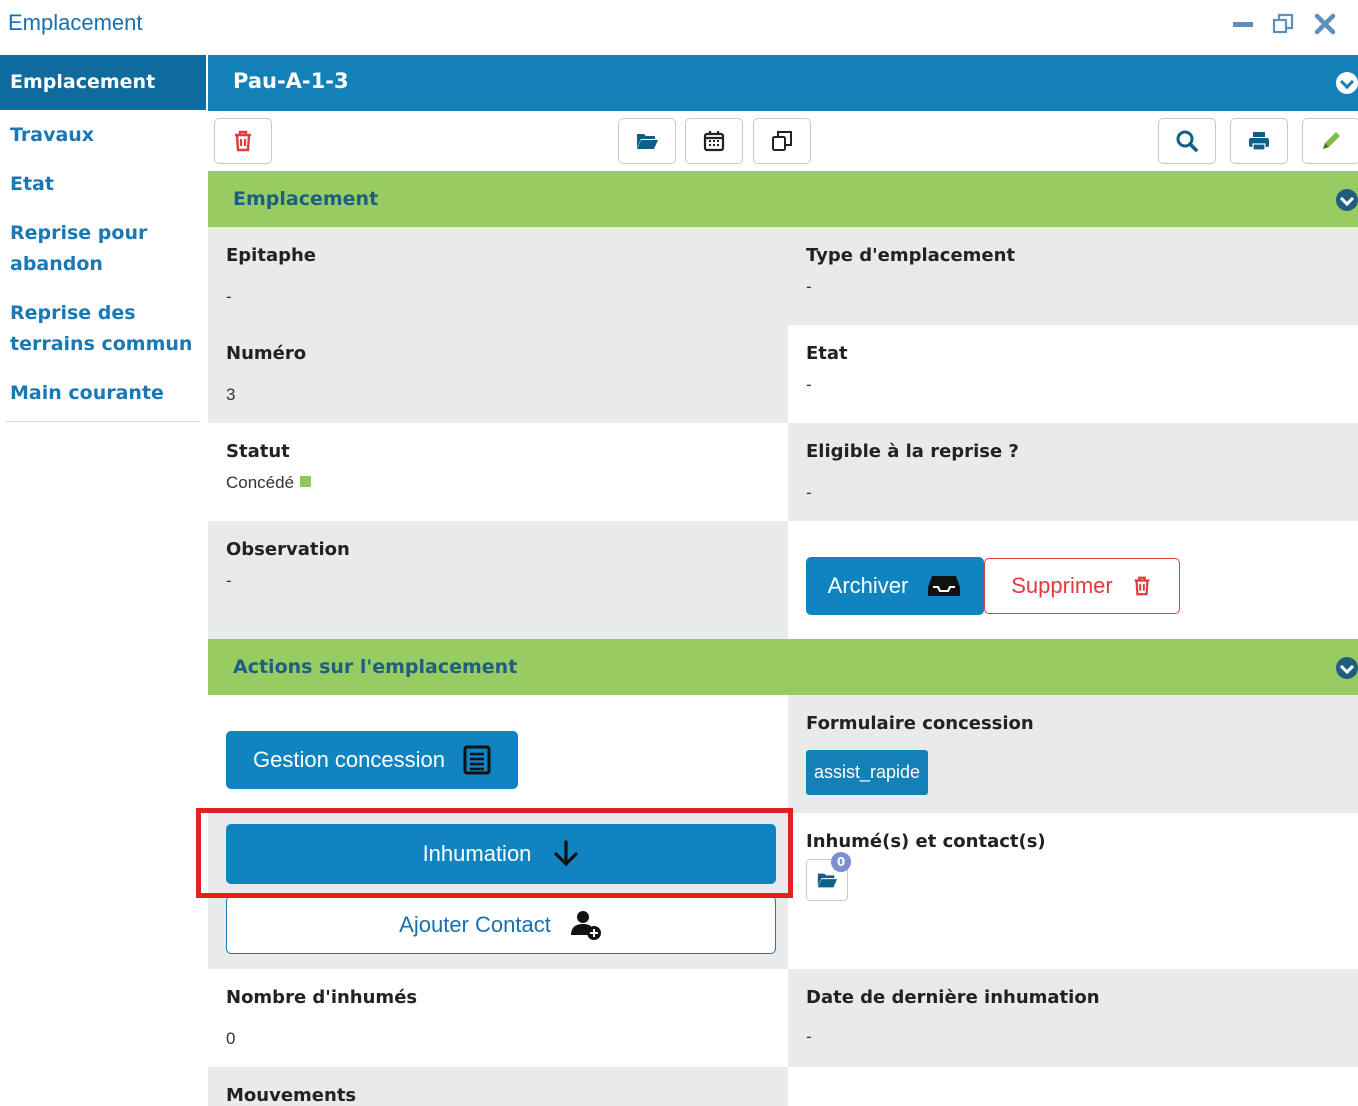 The image size is (1358, 1106). Describe the element at coordinates (266, 353) in the screenshot. I see `field-label: Numéro` at that location.